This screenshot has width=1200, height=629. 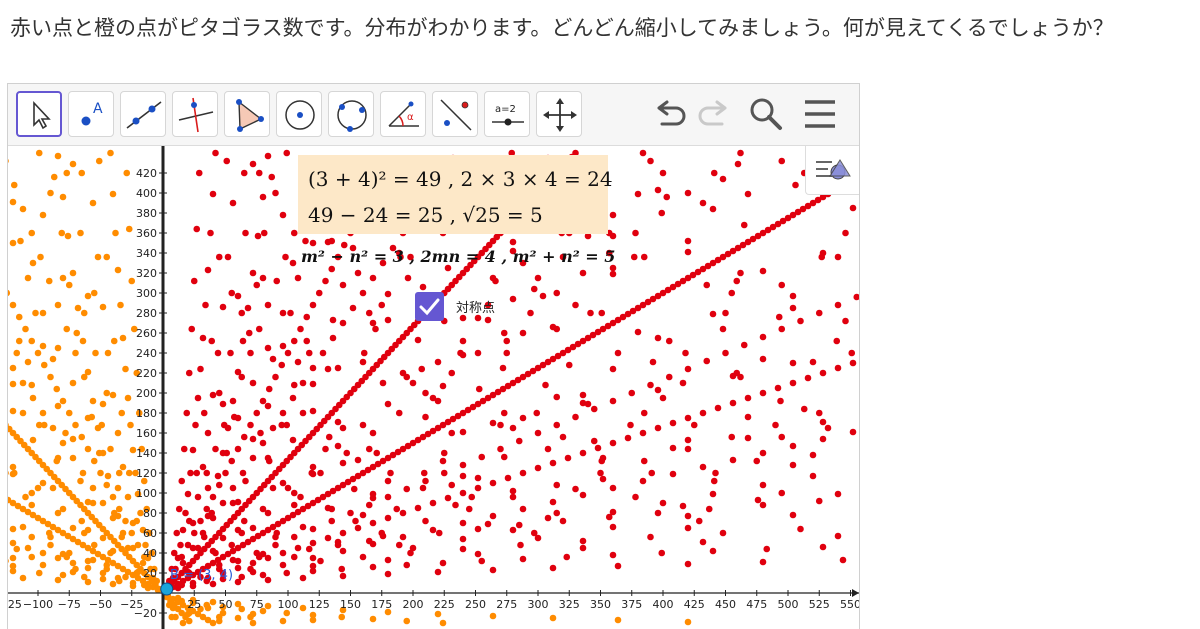 What do you see at coordinates (631, 604) in the screenshot?
I see `x-tick-label: 375` at bounding box center [631, 604].